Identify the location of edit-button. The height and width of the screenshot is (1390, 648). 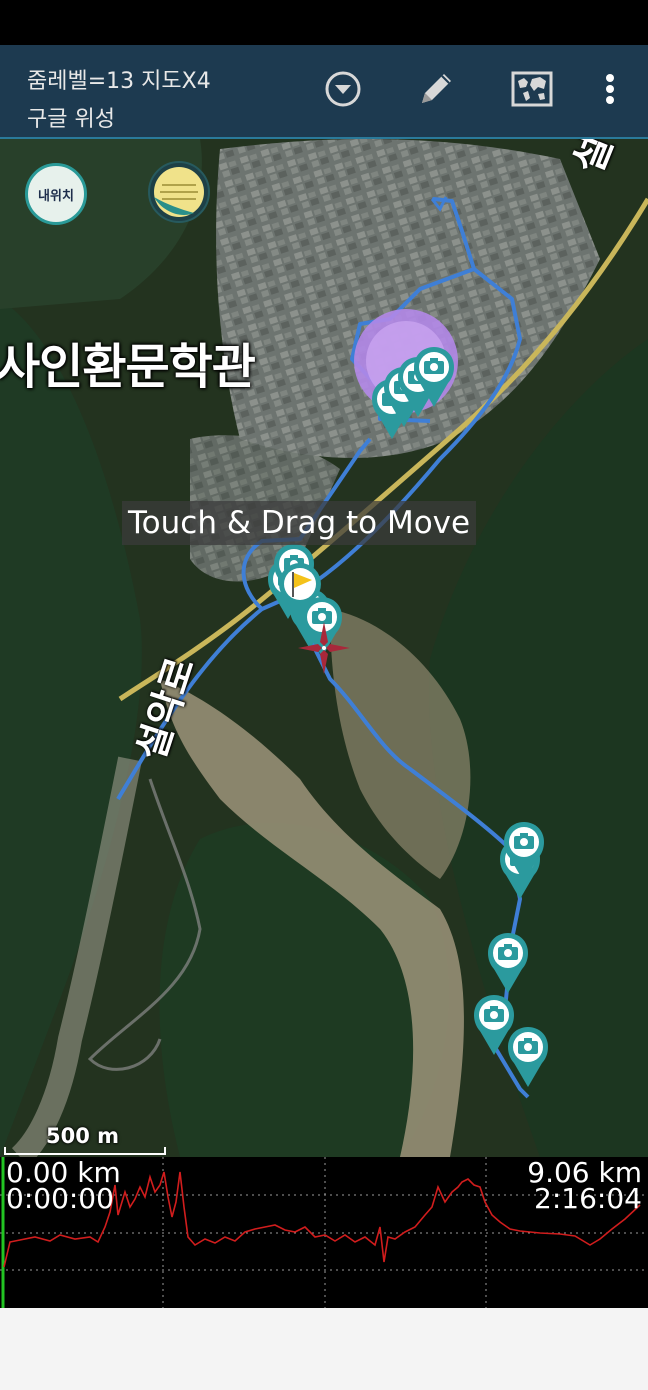
(436, 89).